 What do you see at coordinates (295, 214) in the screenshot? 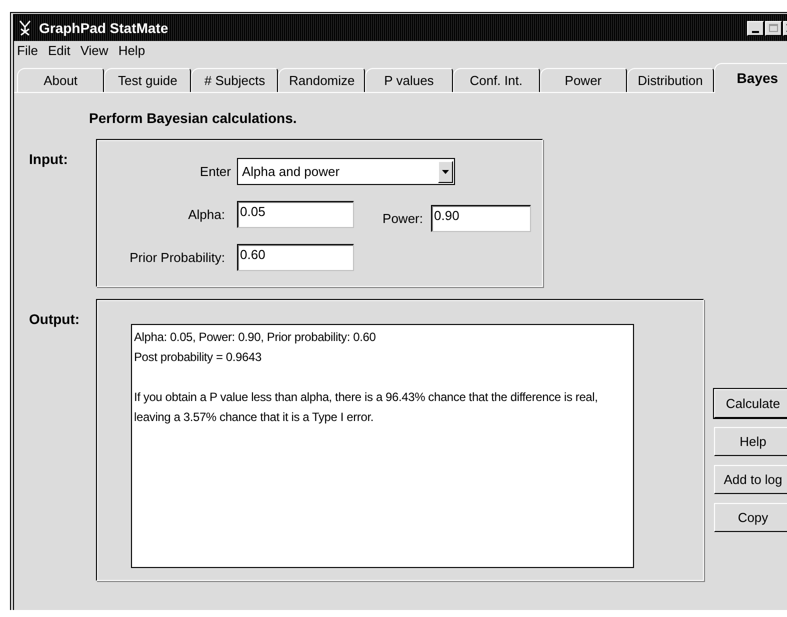
I see `alpha-field: 0.05` at bounding box center [295, 214].